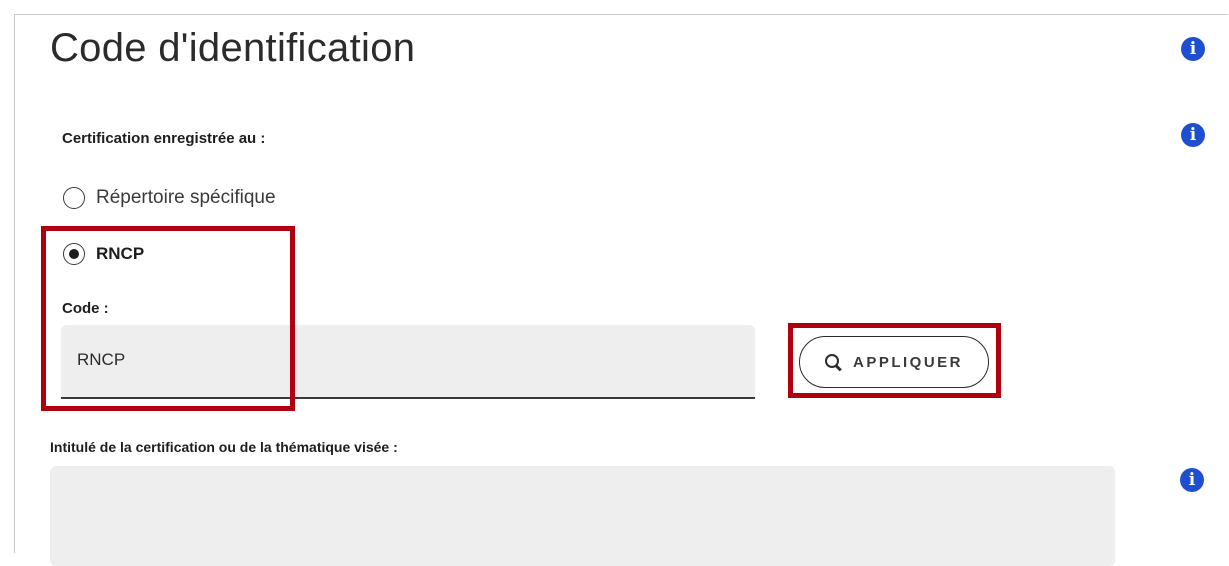 The height and width of the screenshot is (566, 1229). Describe the element at coordinates (168, 318) in the screenshot. I see `highlight-box-rncp-code` at that location.